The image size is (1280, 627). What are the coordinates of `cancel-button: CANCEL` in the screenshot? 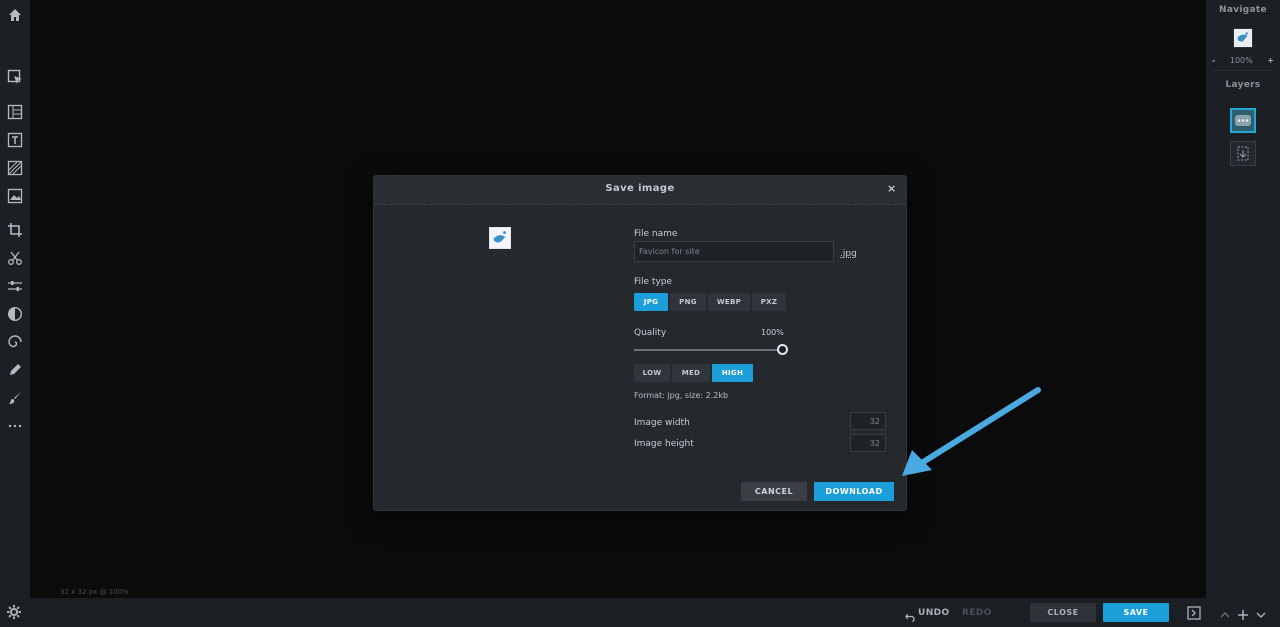 It's located at (774, 491).